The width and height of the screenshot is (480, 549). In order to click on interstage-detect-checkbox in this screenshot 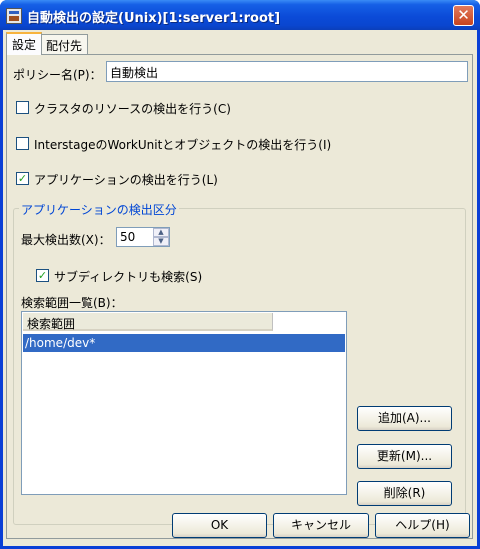, I will do `click(22, 143)`.